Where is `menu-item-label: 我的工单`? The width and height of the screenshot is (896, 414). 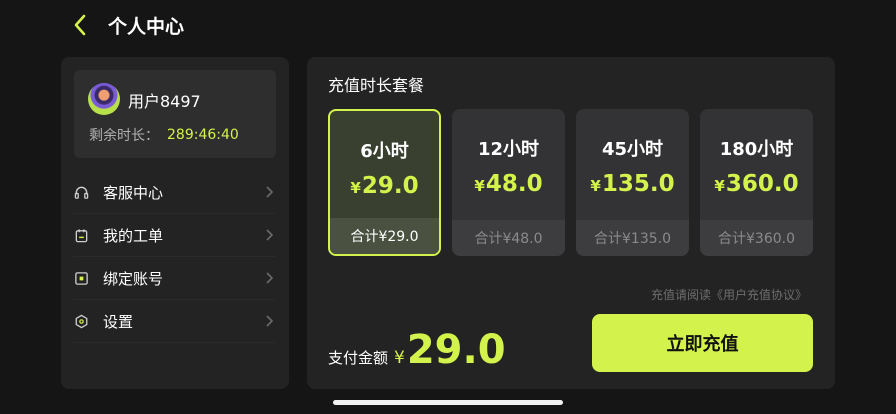 menu-item-label: 我的工单 is located at coordinates (133, 235).